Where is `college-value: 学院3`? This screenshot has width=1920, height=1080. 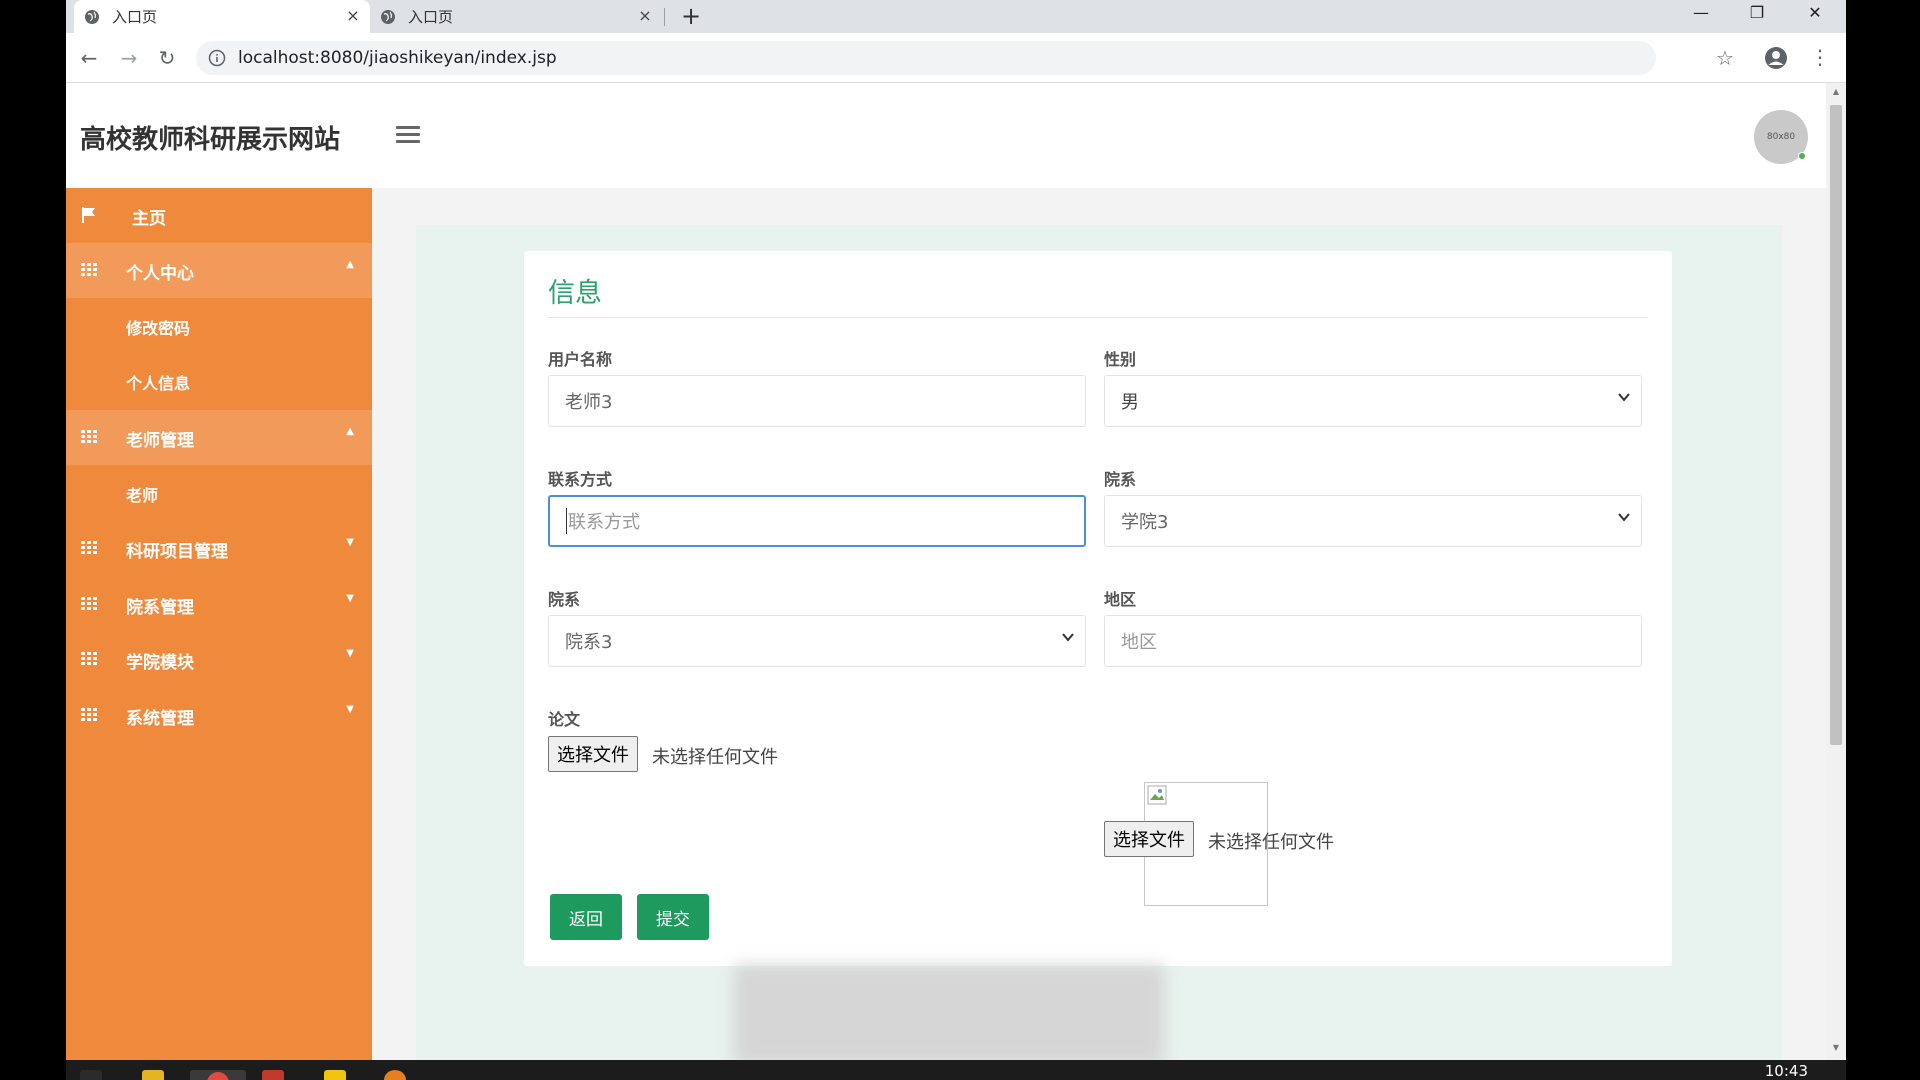 college-value: 学院3 is located at coordinates (1145, 522).